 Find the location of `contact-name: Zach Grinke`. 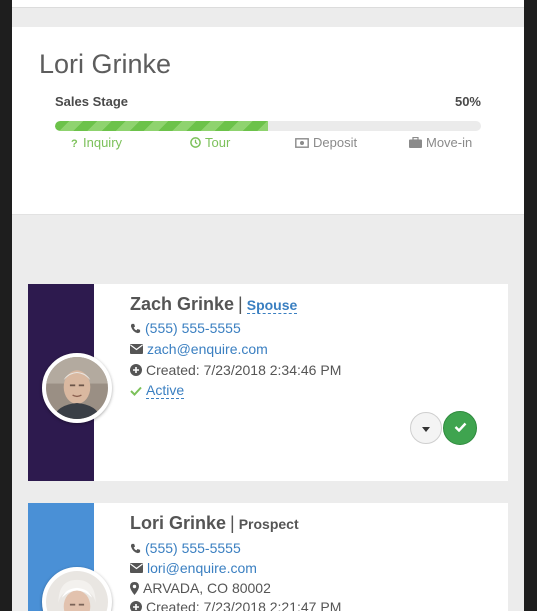

contact-name: Zach Grinke is located at coordinates (182, 304).